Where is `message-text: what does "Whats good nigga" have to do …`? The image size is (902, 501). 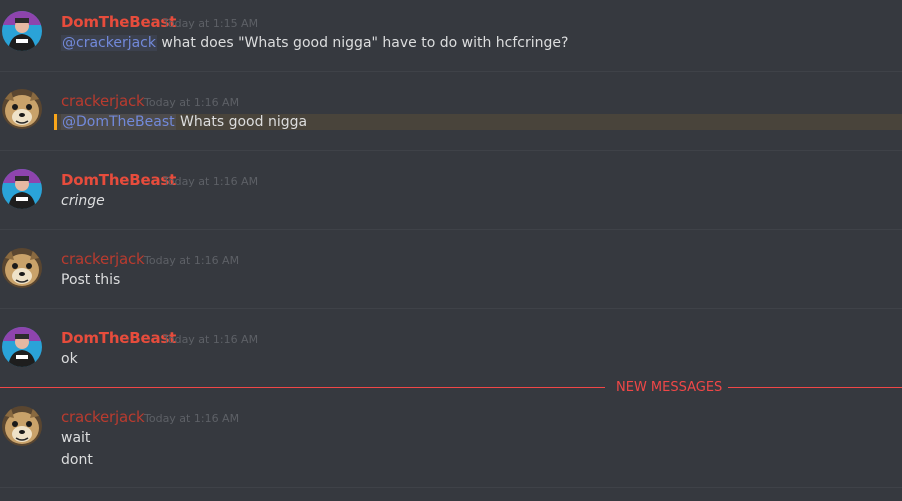
message-text: what does "Whats good nigga" have to do … is located at coordinates (362, 43).